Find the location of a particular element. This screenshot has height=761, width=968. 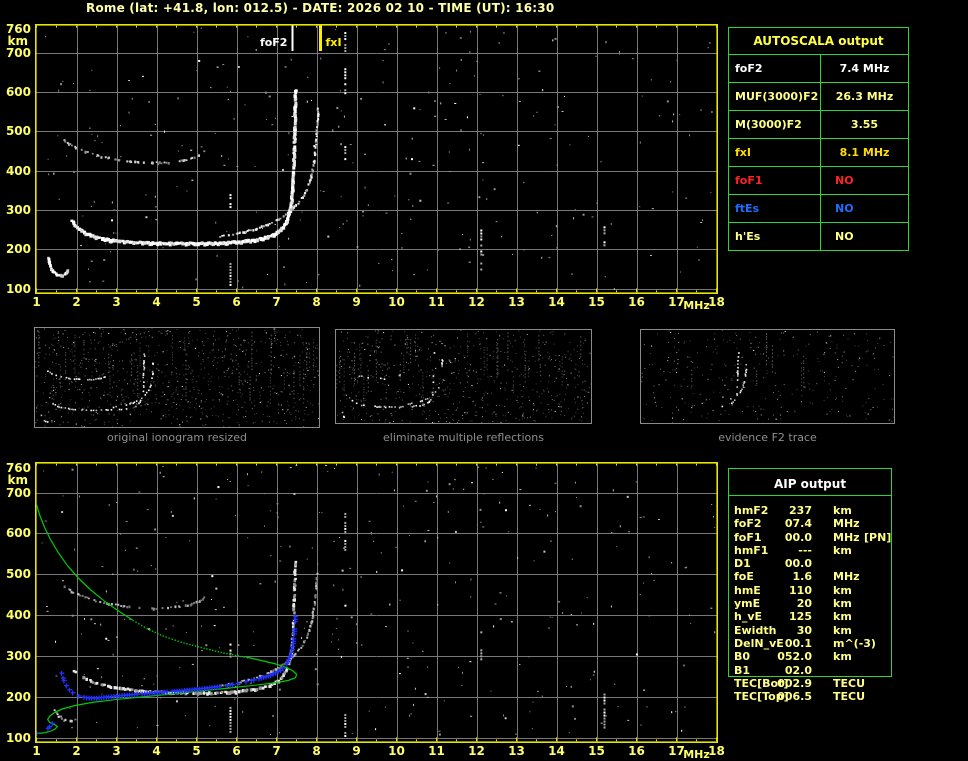

autoscala-value-MUF3000F2: 26.3 MHz is located at coordinates (864, 96).